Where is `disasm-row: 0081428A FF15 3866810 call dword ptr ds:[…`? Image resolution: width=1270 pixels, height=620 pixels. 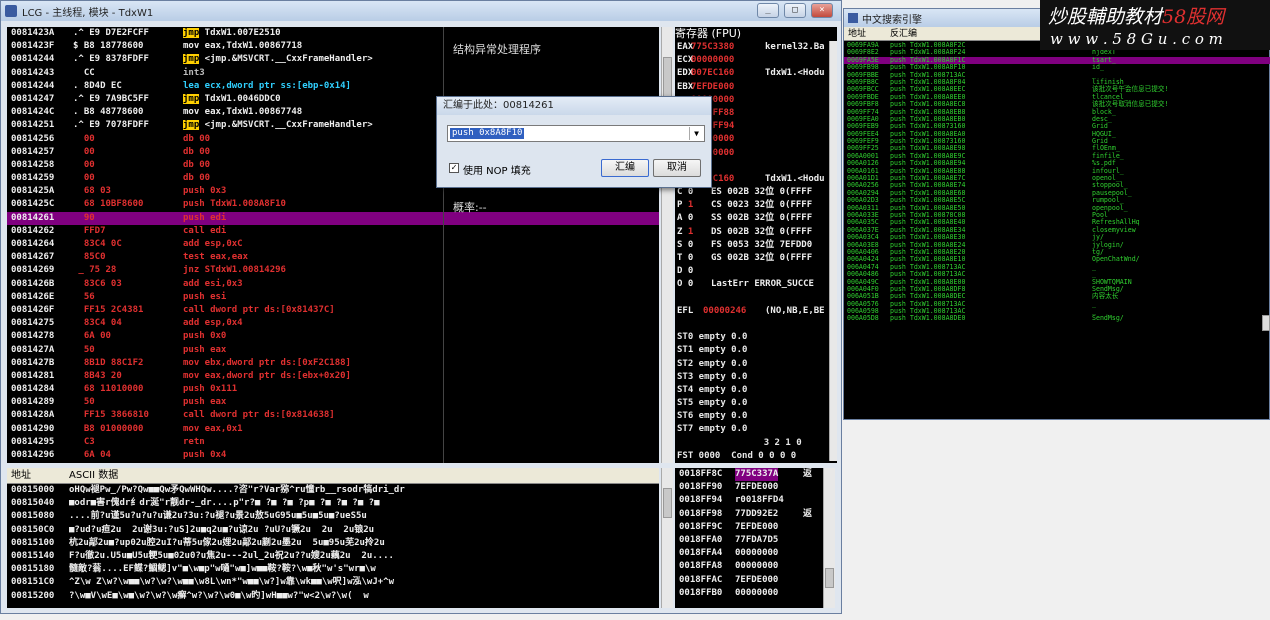 disasm-row: 0081428A FF15 3866810 call dword ptr ds:[… is located at coordinates (333, 415).